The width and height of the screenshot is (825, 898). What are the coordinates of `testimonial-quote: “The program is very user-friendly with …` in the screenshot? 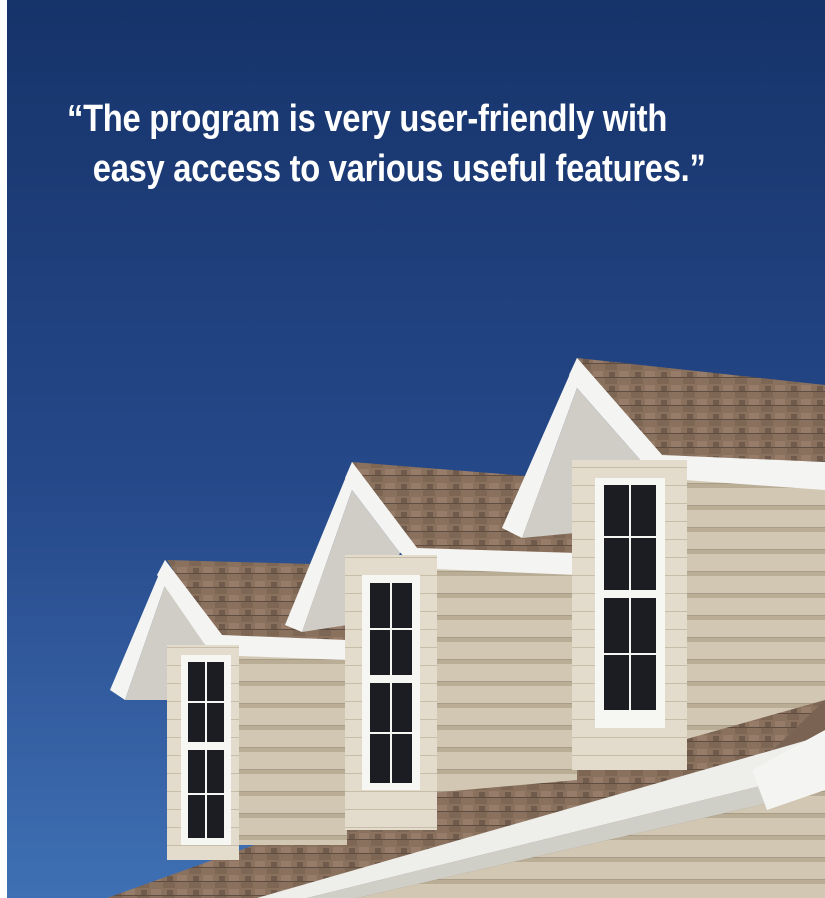 It's located at (394, 144).